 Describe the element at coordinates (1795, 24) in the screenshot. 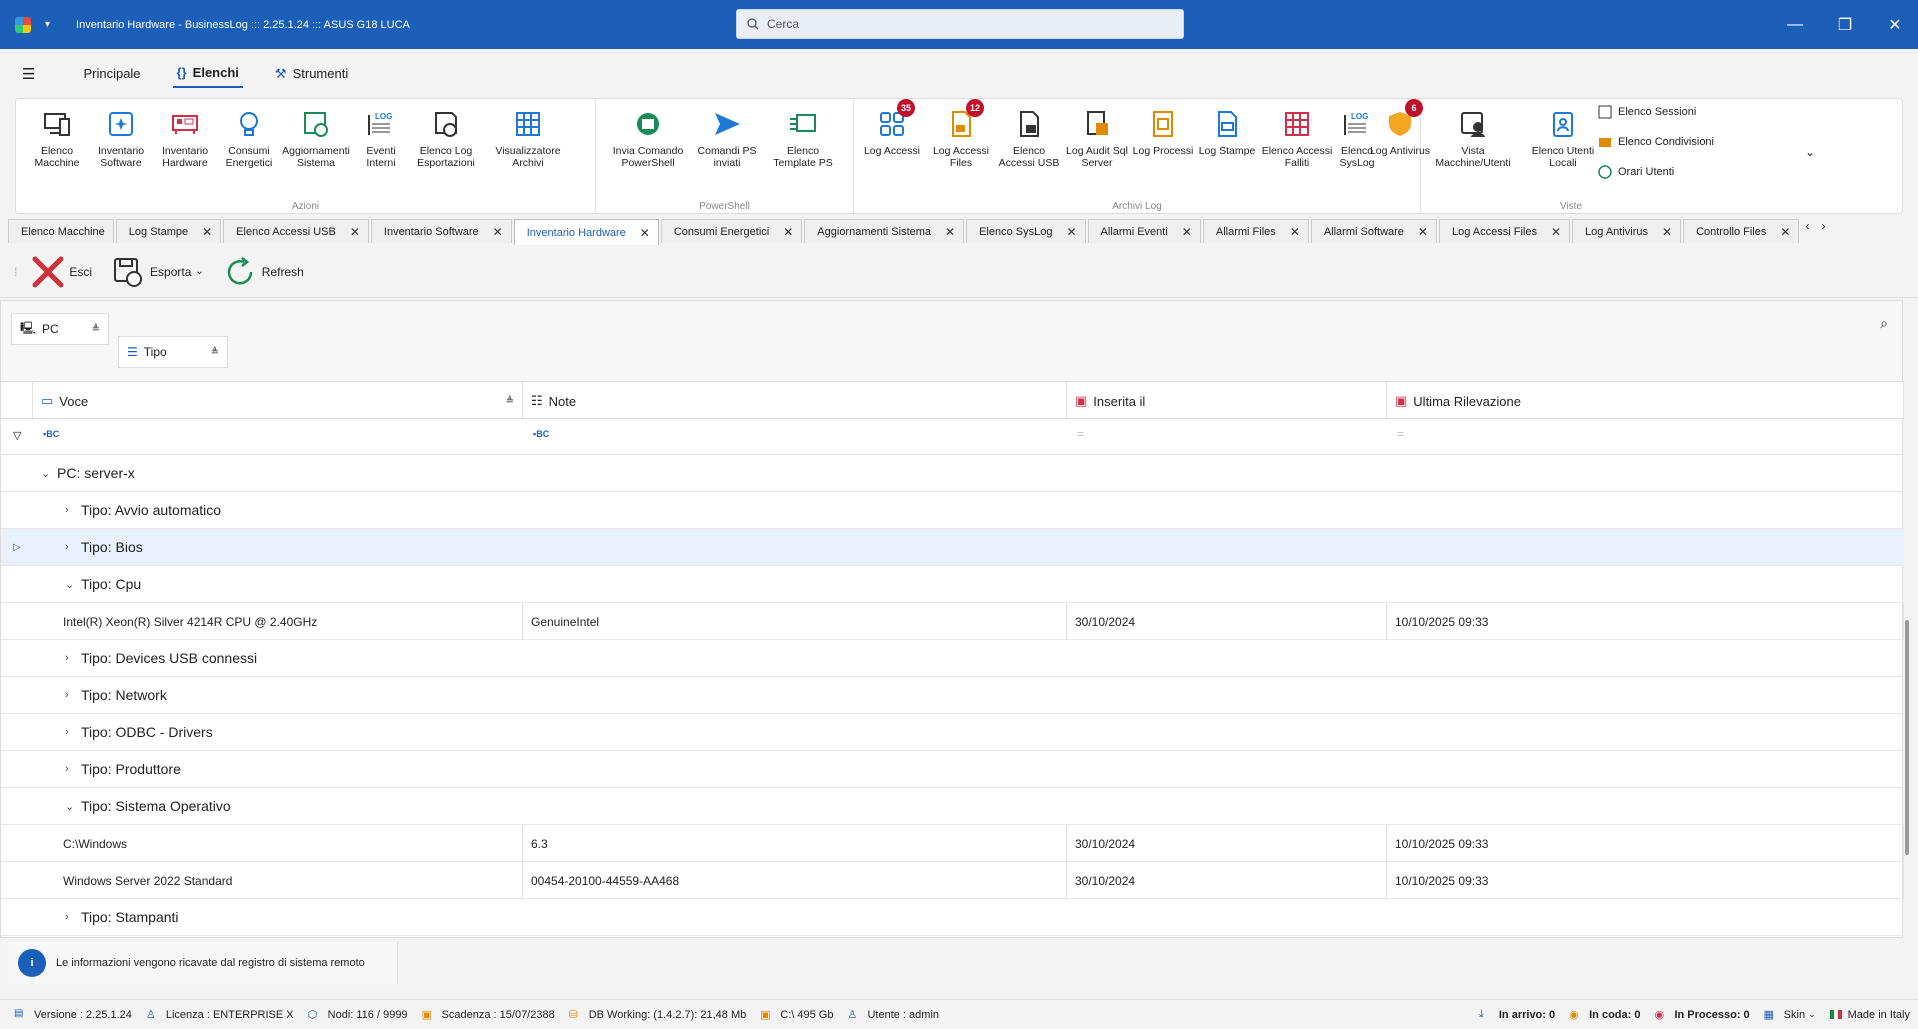

I see `minimize-button: —` at that location.